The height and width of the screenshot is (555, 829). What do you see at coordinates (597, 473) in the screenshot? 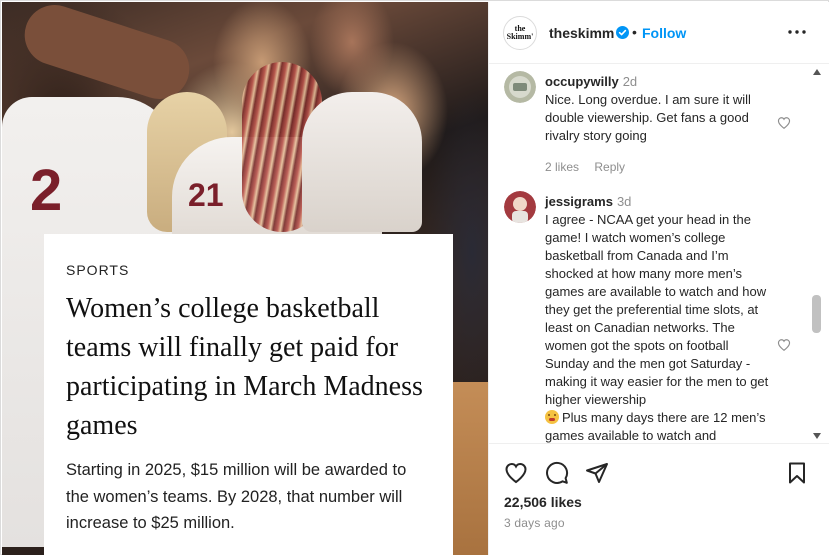
I see `share-send-icon` at bounding box center [597, 473].